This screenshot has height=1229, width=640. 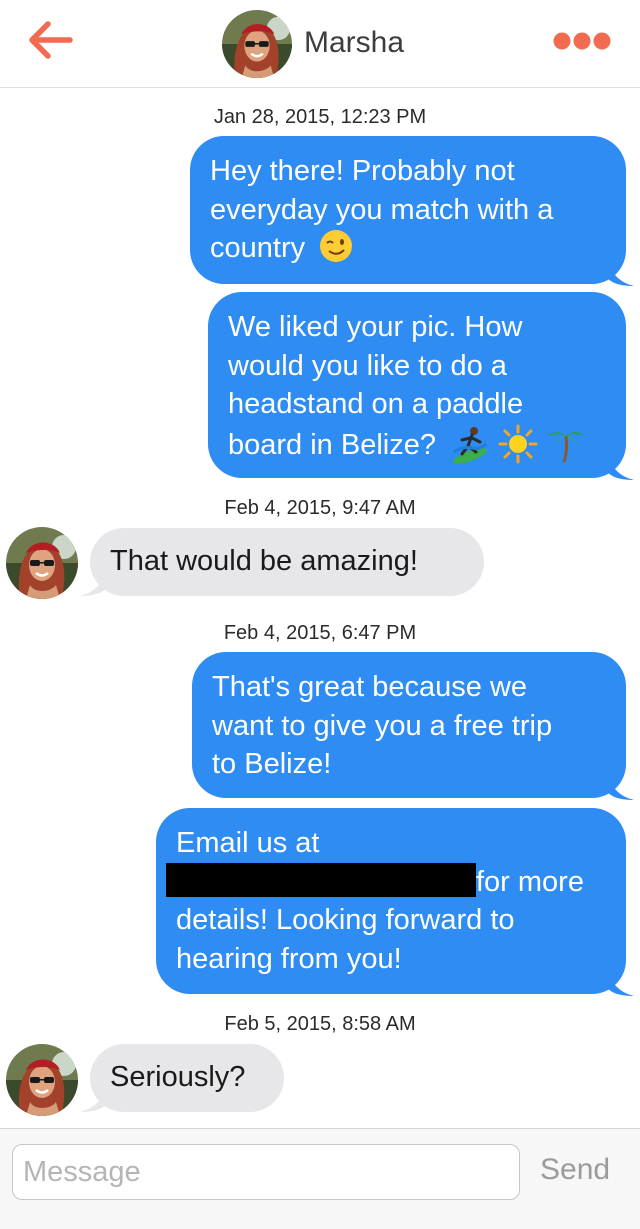 What do you see at coordinates (332, 444) in the screenshot?
I see `message-line: board in Belize?` at bounding box center [332, 444].